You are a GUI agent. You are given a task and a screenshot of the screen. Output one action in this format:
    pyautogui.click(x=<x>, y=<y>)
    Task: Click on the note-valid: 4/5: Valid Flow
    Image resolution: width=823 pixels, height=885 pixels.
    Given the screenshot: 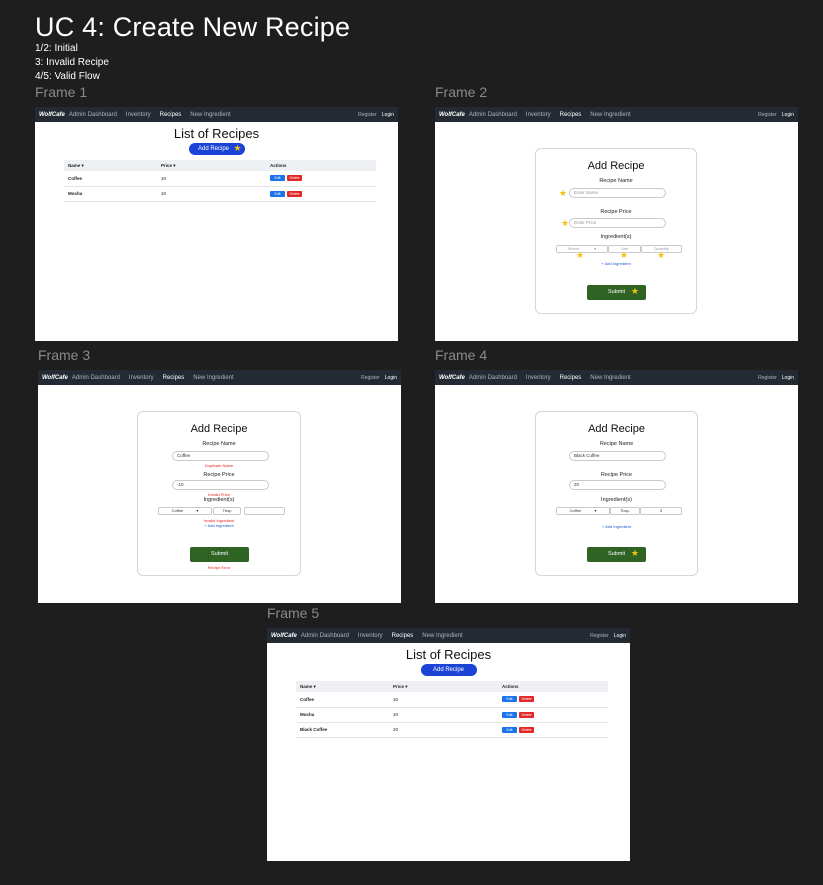 What is the action you would take?
    pyautogui.click(x=67, y=76)
    